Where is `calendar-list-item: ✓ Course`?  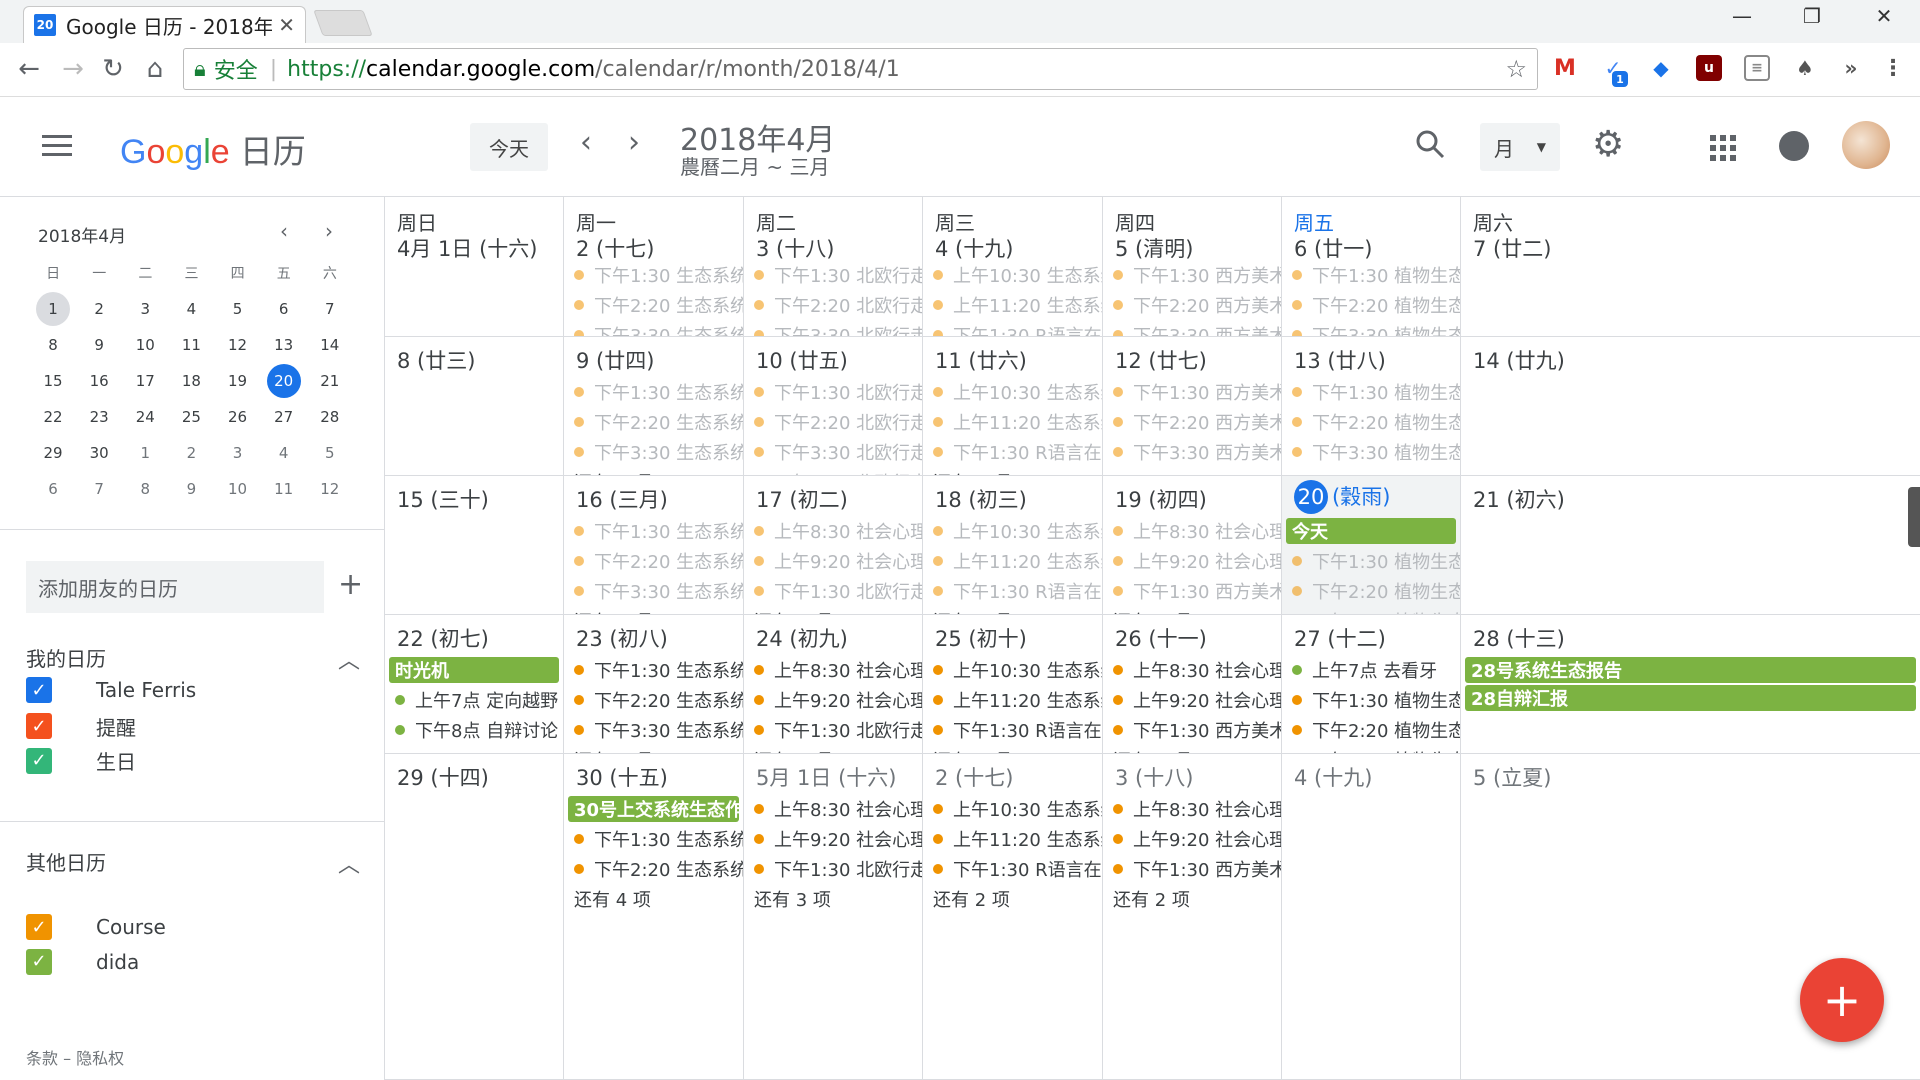
calendar-list-item: ✓ Course is located at coordinates (96, 927).